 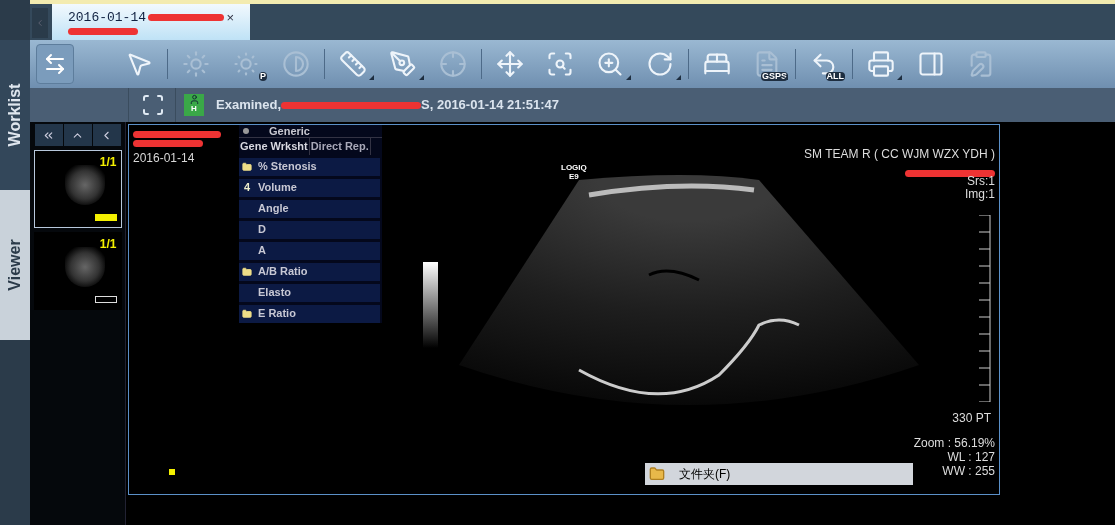 What do you see at coordinates (309, 166) in the screenshot?
I see `menu-item: % Stenosis` at bounding box center [309, 166].